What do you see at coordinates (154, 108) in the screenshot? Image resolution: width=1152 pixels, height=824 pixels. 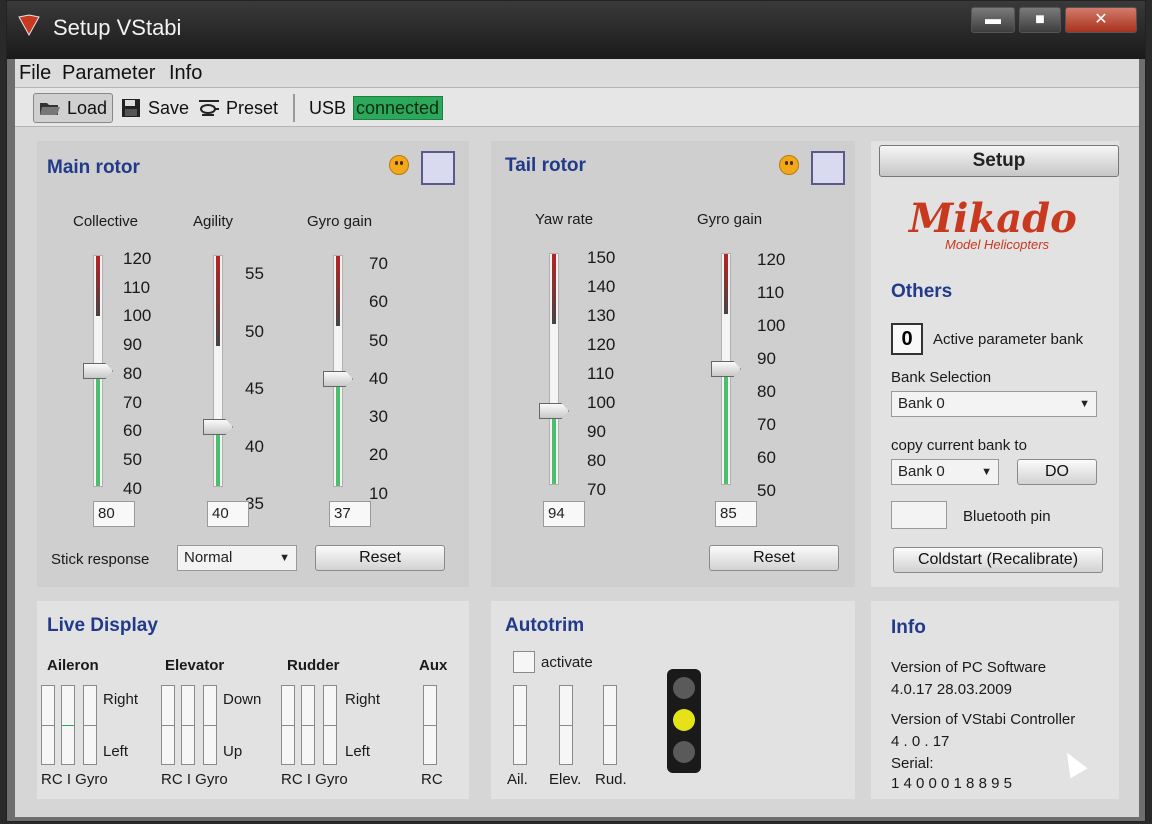 I see `save-button: Save` at bounding box center [154, 108].